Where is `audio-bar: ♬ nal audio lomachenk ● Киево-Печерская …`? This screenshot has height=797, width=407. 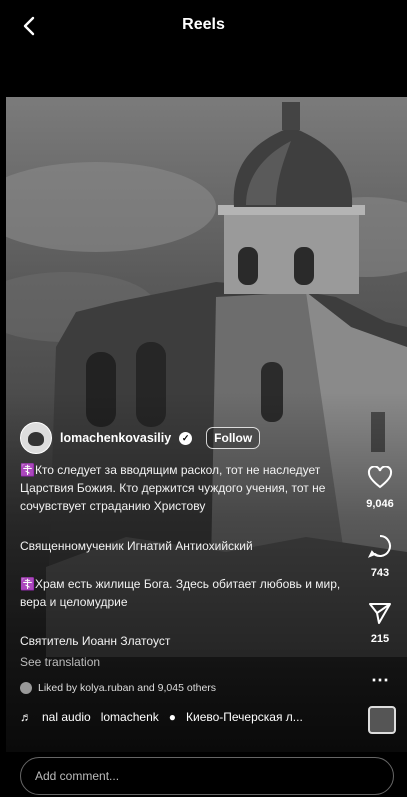 audio-bar: ♬ nal audio lomachenk ● Киево-Печерская … is located at coordinates (161, 717).